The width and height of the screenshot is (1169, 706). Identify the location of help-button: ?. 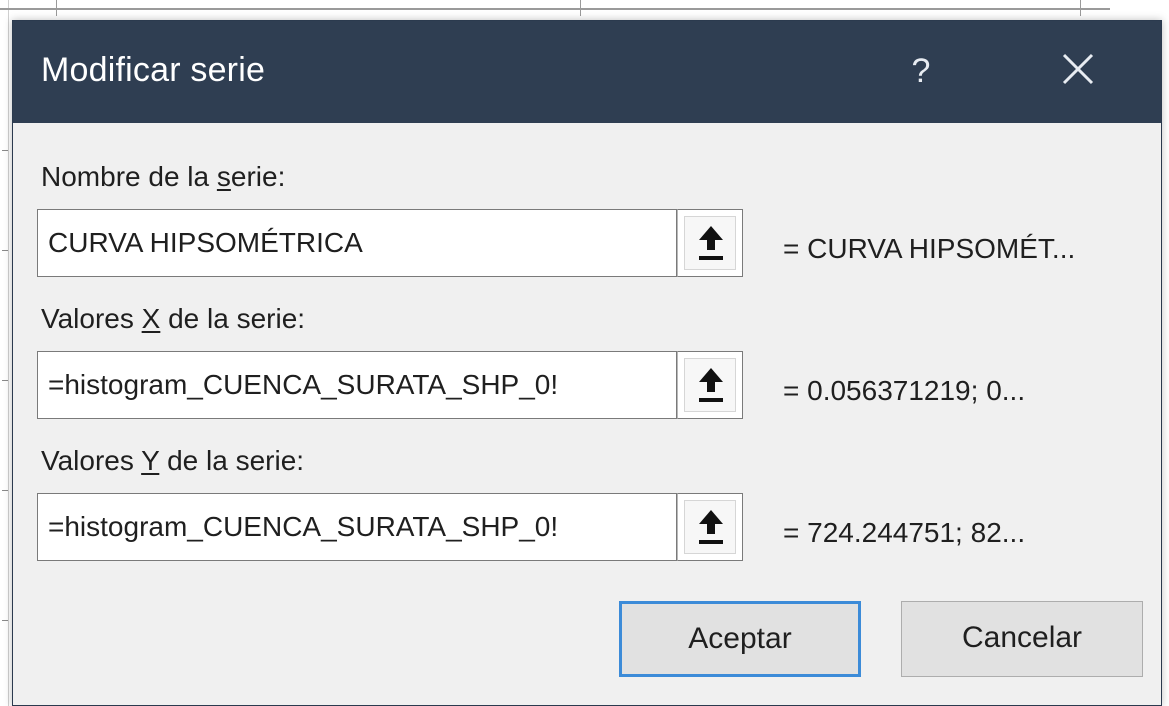
(921, 71).